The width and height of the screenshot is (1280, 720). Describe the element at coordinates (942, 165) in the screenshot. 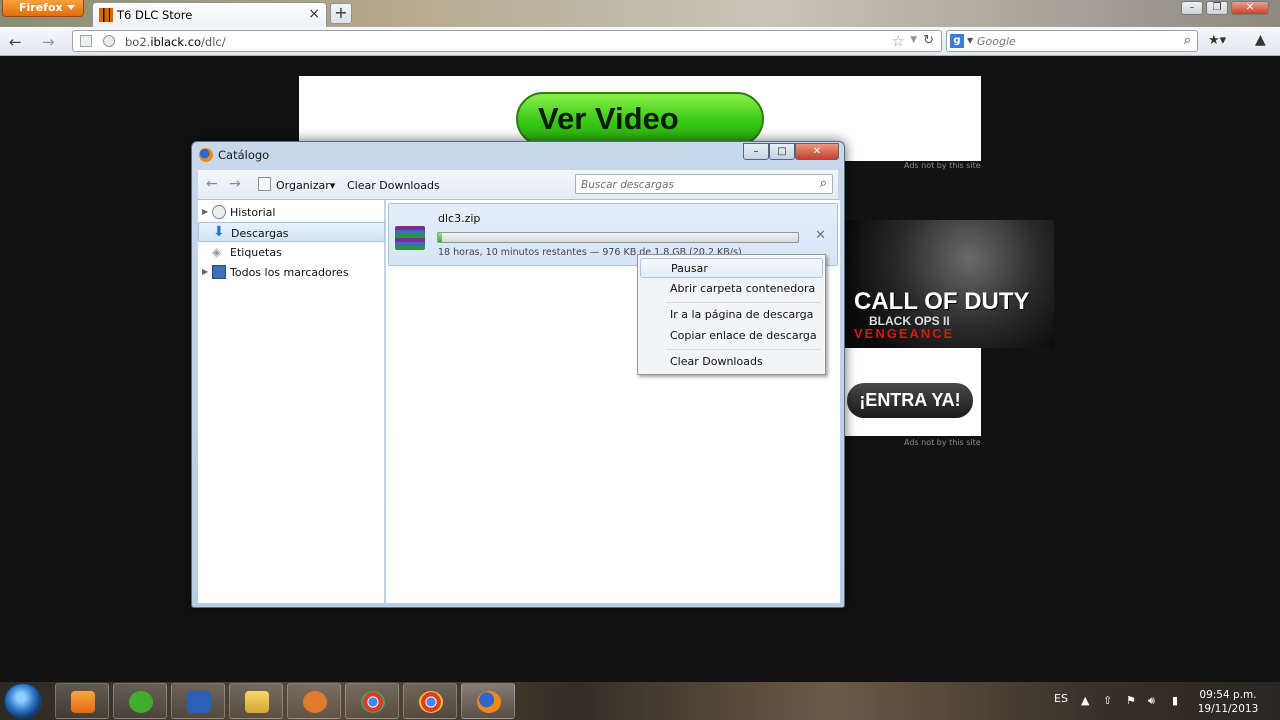

I see `ad-note: Ads not by this site` at that location.